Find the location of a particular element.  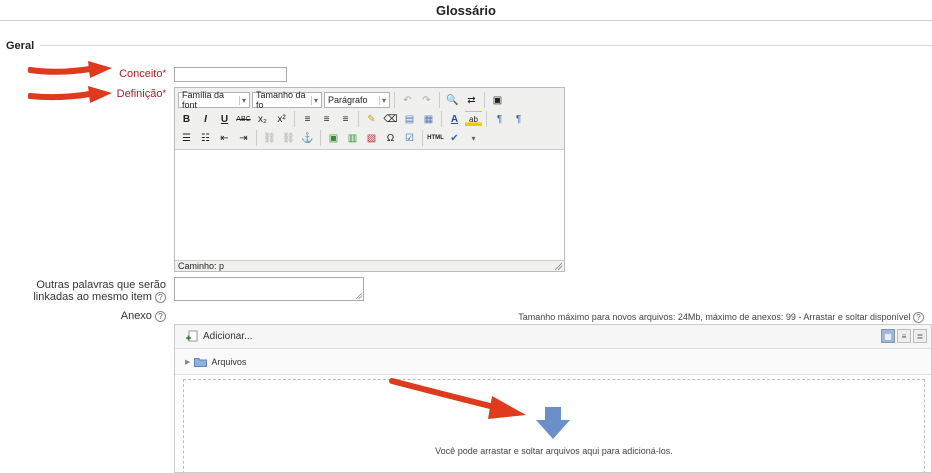

concept-label-text: Conceito is located at coordinates (141, 74).